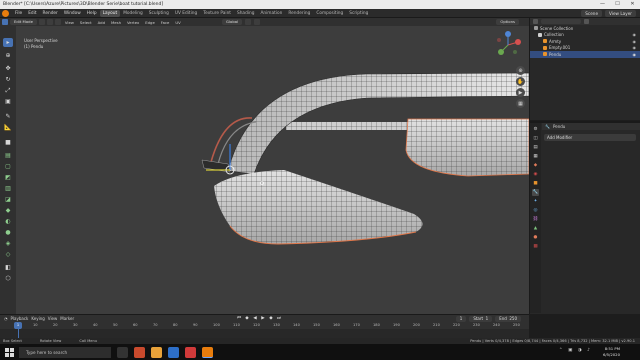  I want to click on spin-tool-icon: ◐, so click(8, 221).